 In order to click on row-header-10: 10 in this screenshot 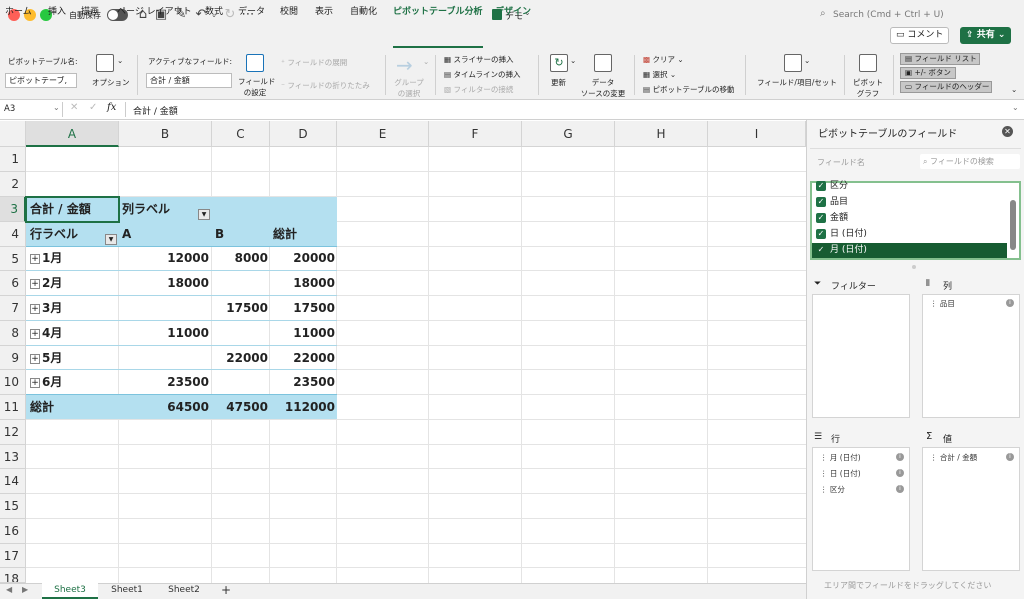, I will do `click(13, 382)`.